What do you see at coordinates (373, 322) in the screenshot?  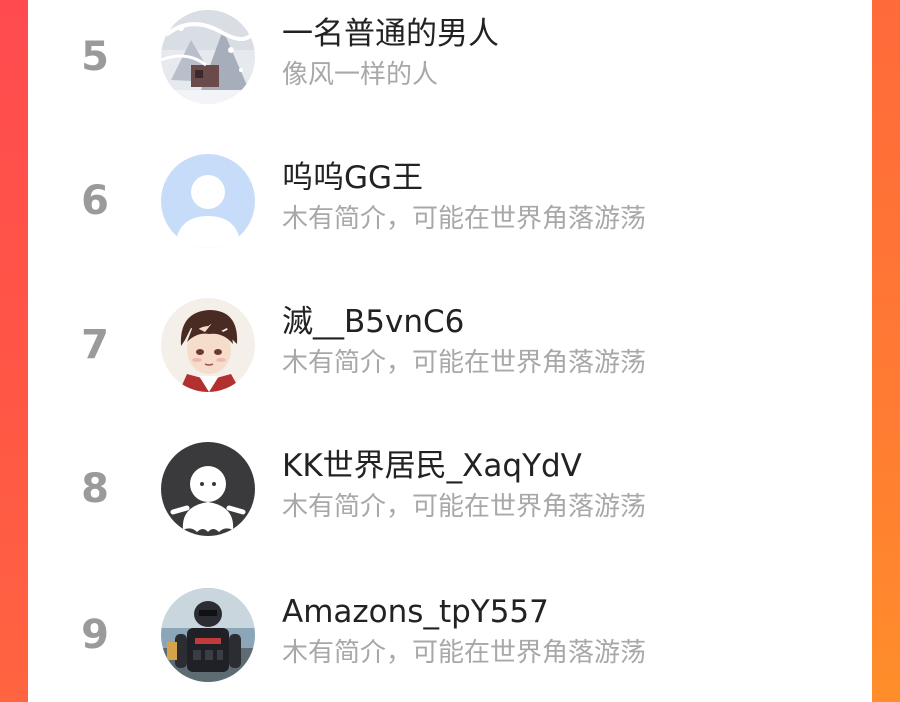 I see `user-name: 滅__B5vnC6` at bounding box center [373, 322].